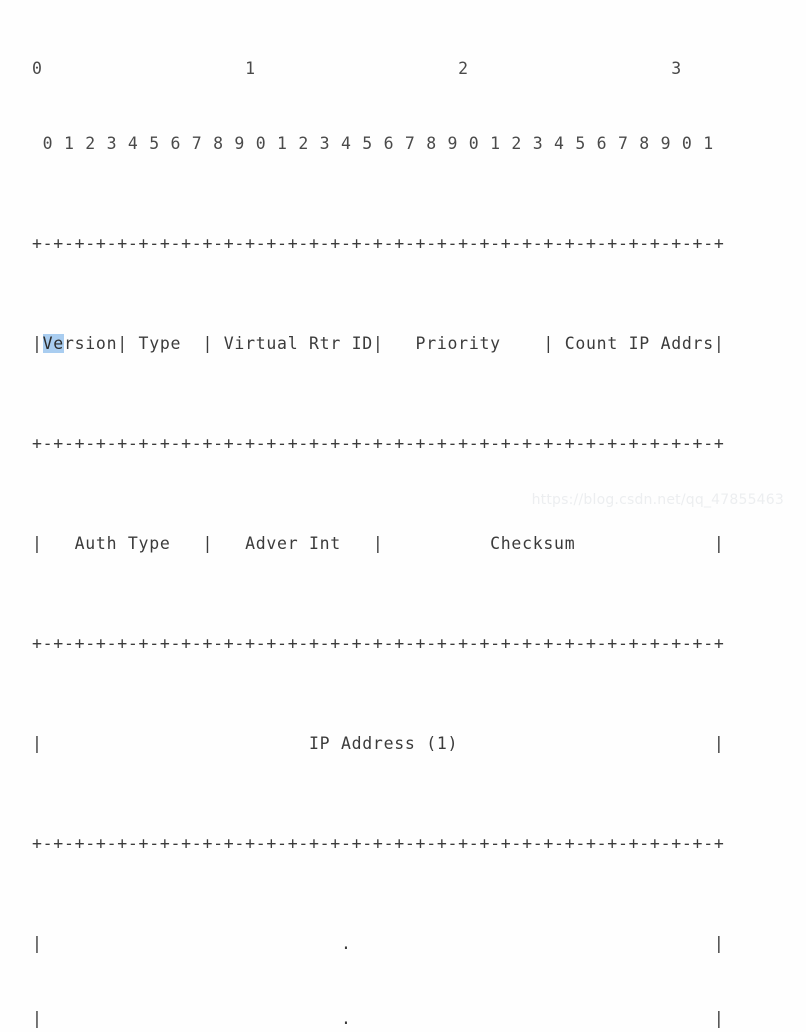 This screenshot has width=806, height=1032. What do you see at coordinates (53, 343) in the screenshot?
I see `selected-text-version: Ve` at bounding box center [53, 343].